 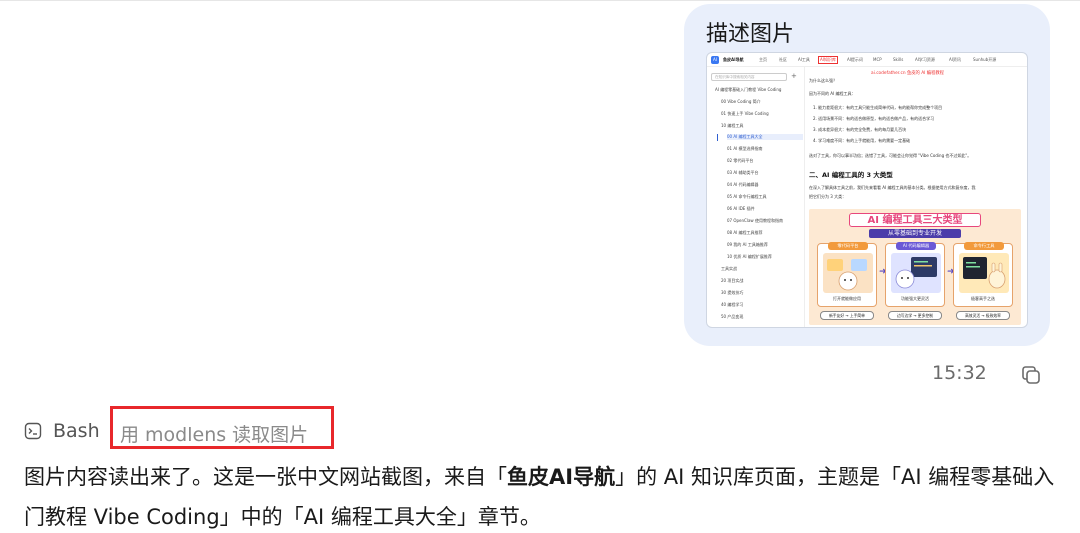 I want to click on site-nav-item: AI提示词, so click(x=855, y=59).